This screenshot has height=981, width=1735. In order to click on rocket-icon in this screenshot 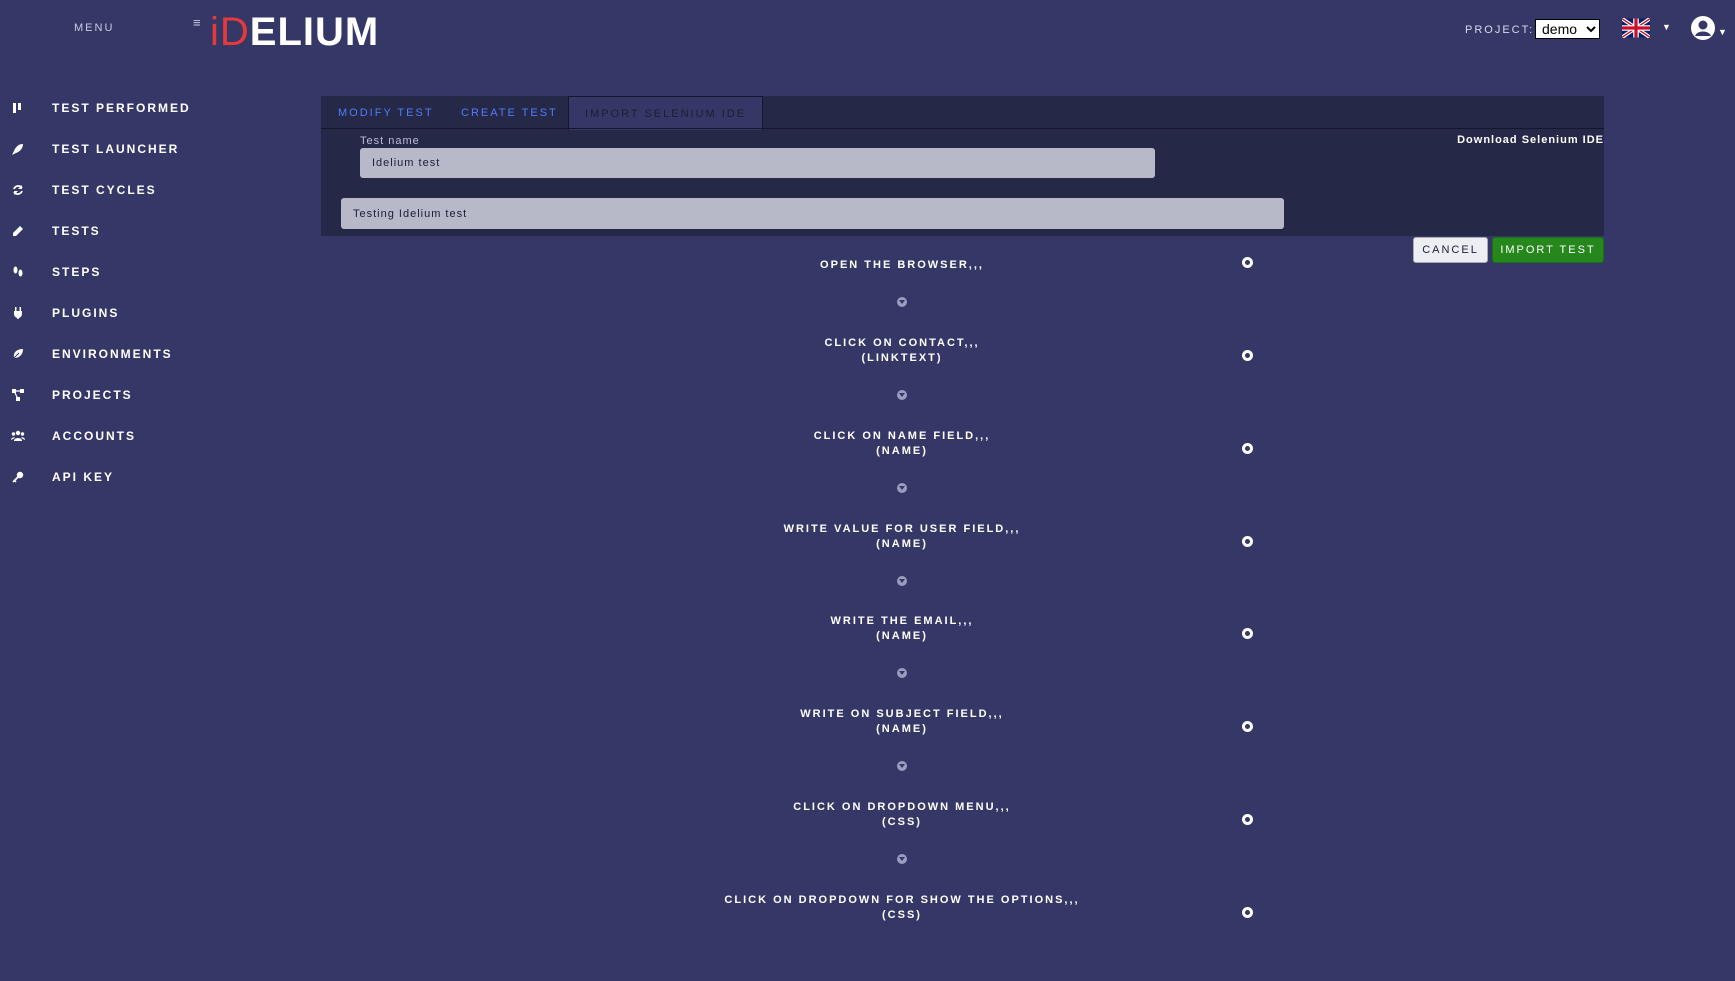, I will do `click(18, 149)`.